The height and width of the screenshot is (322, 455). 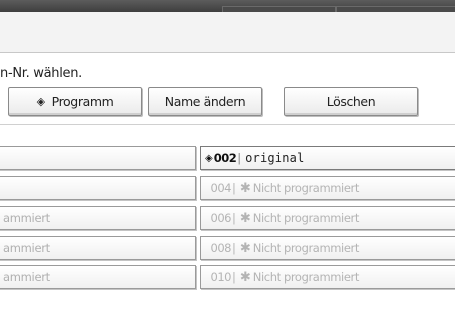 I want to click on title-bar, so click(x=227, y=32).